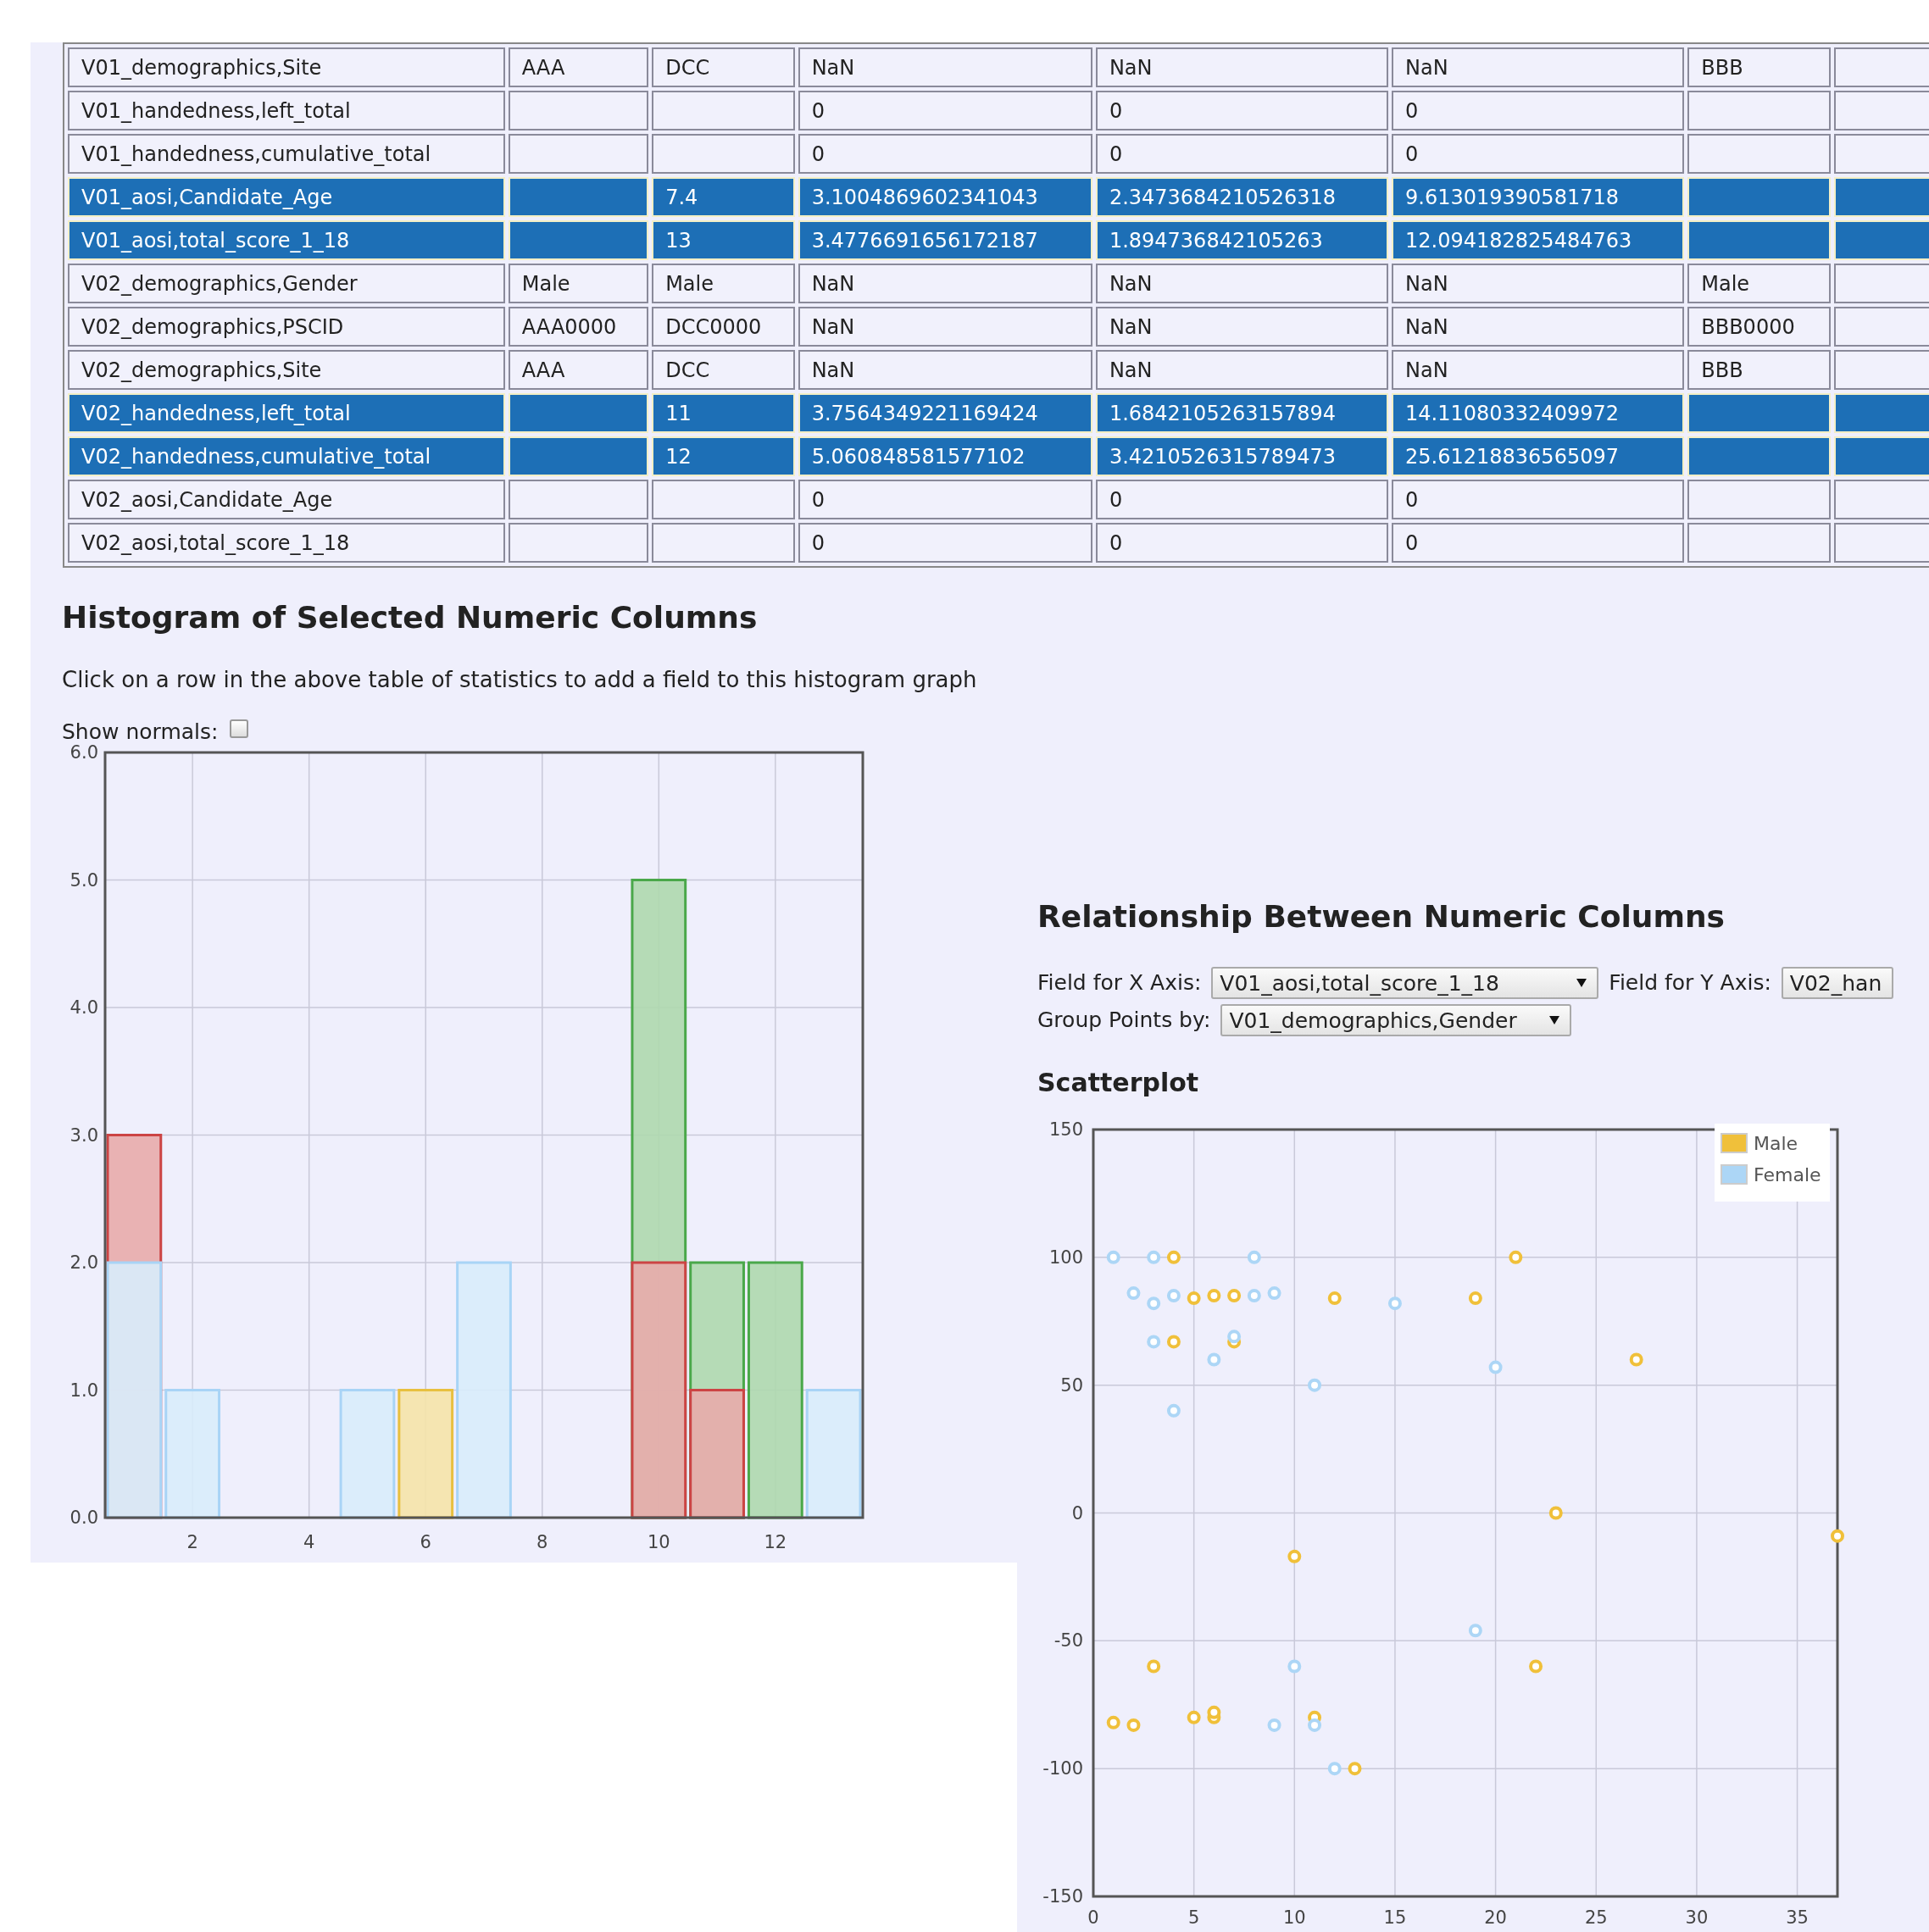 This screenshot has width=1929, height=1932. Describe the element at coordinates (286, 327) in the screenshot. I see `table-cell: V02_demographics,PSCID` at that location.